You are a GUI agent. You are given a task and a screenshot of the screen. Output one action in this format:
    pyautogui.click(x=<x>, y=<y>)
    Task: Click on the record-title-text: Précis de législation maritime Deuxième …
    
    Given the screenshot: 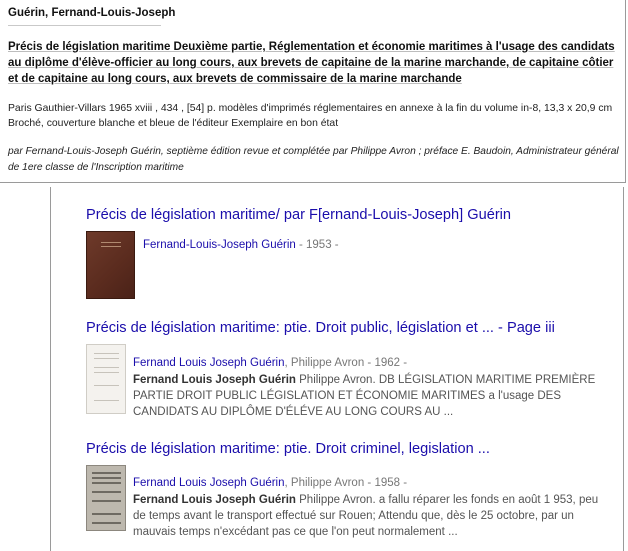 What is the action you would take?
    pyautogui.click(x=311, y=63)
    